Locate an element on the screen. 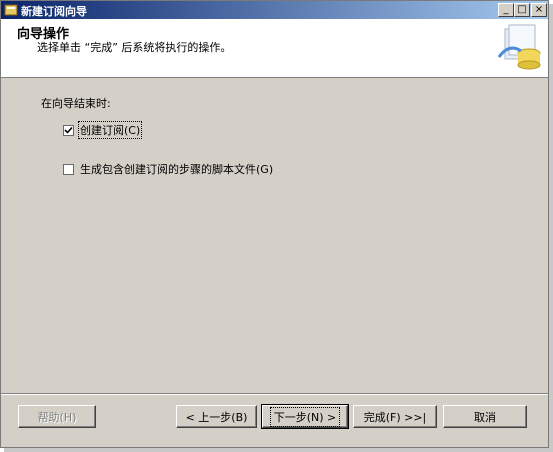  help-button-label: 帮助(H) is located at coordinates (57, 417).